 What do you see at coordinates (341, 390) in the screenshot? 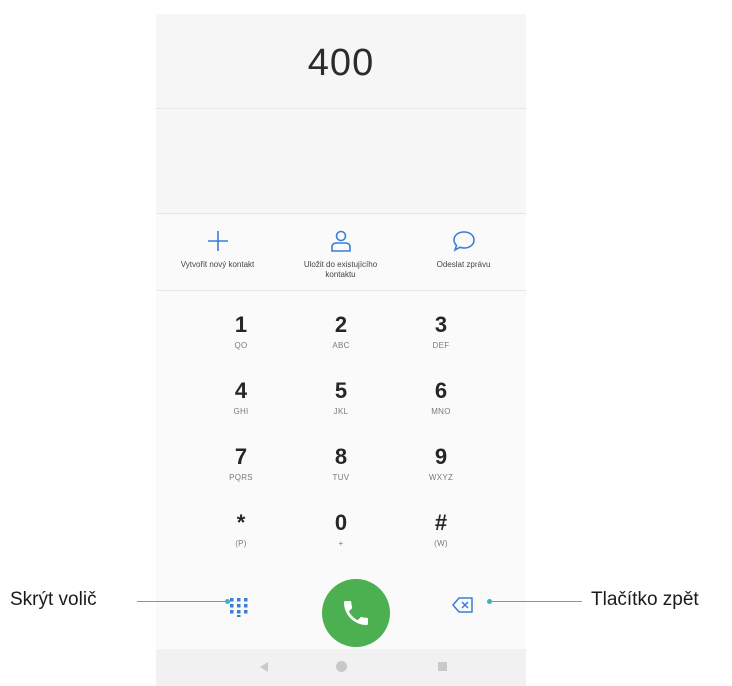
I see `key-digit: 5` at bounding box center [341, 390].